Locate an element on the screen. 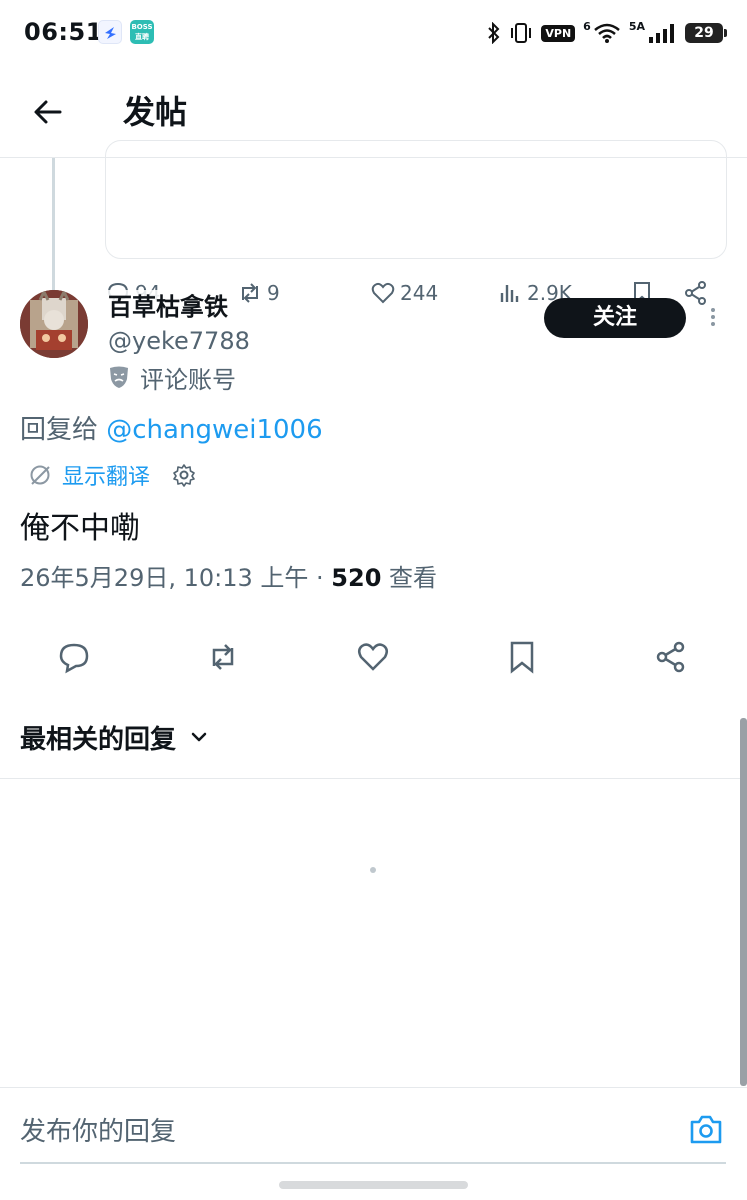 The image size is (747, 1200). tweet-timestamp: 26年5月29日, 10:13 上午 · is located at coordinates (175, 578).